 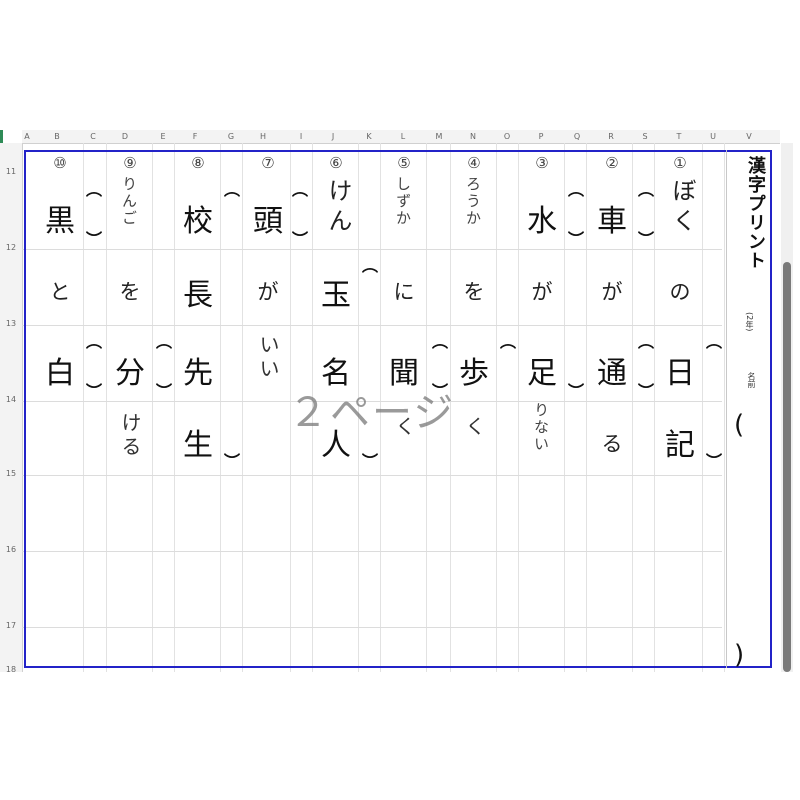 What do you see at coordinates (130, 370) in the screenshot?
I see `kanji-cell: 分` at bounding box center [130, 370].